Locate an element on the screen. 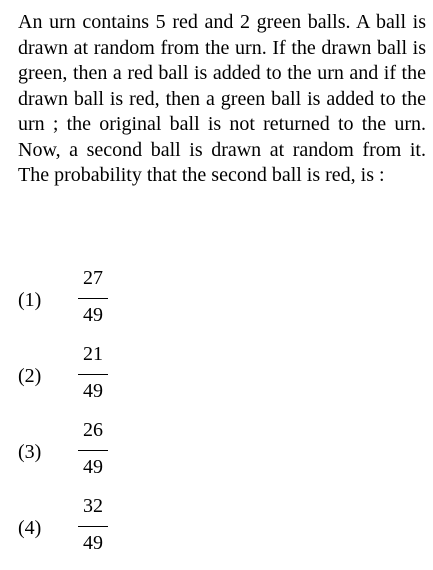 The image size is (433, 570). option-3-fraction: 26 49 is located at coordinates (93, 450).